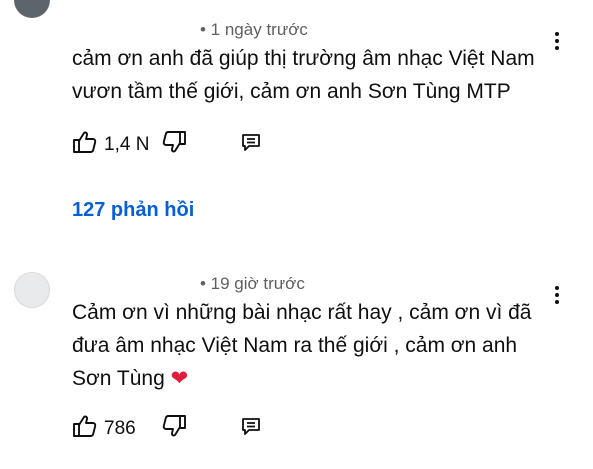  What do you see at coordinates (120, 428) in the screenshot?
I see `like-count: 786` at bounding box center [120, 428].